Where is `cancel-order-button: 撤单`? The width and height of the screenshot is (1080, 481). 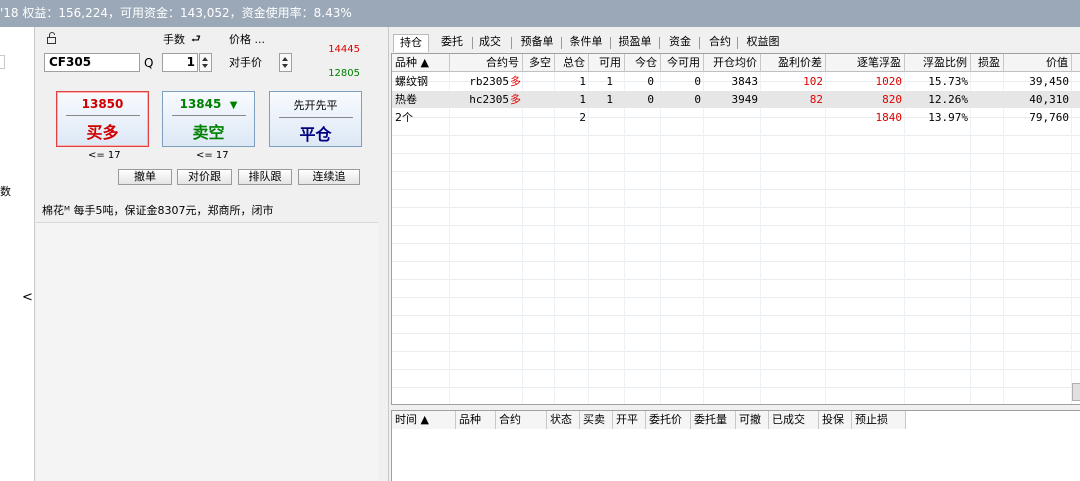
cancel-order-button: 撤单 is located at coordinates (145, 177).